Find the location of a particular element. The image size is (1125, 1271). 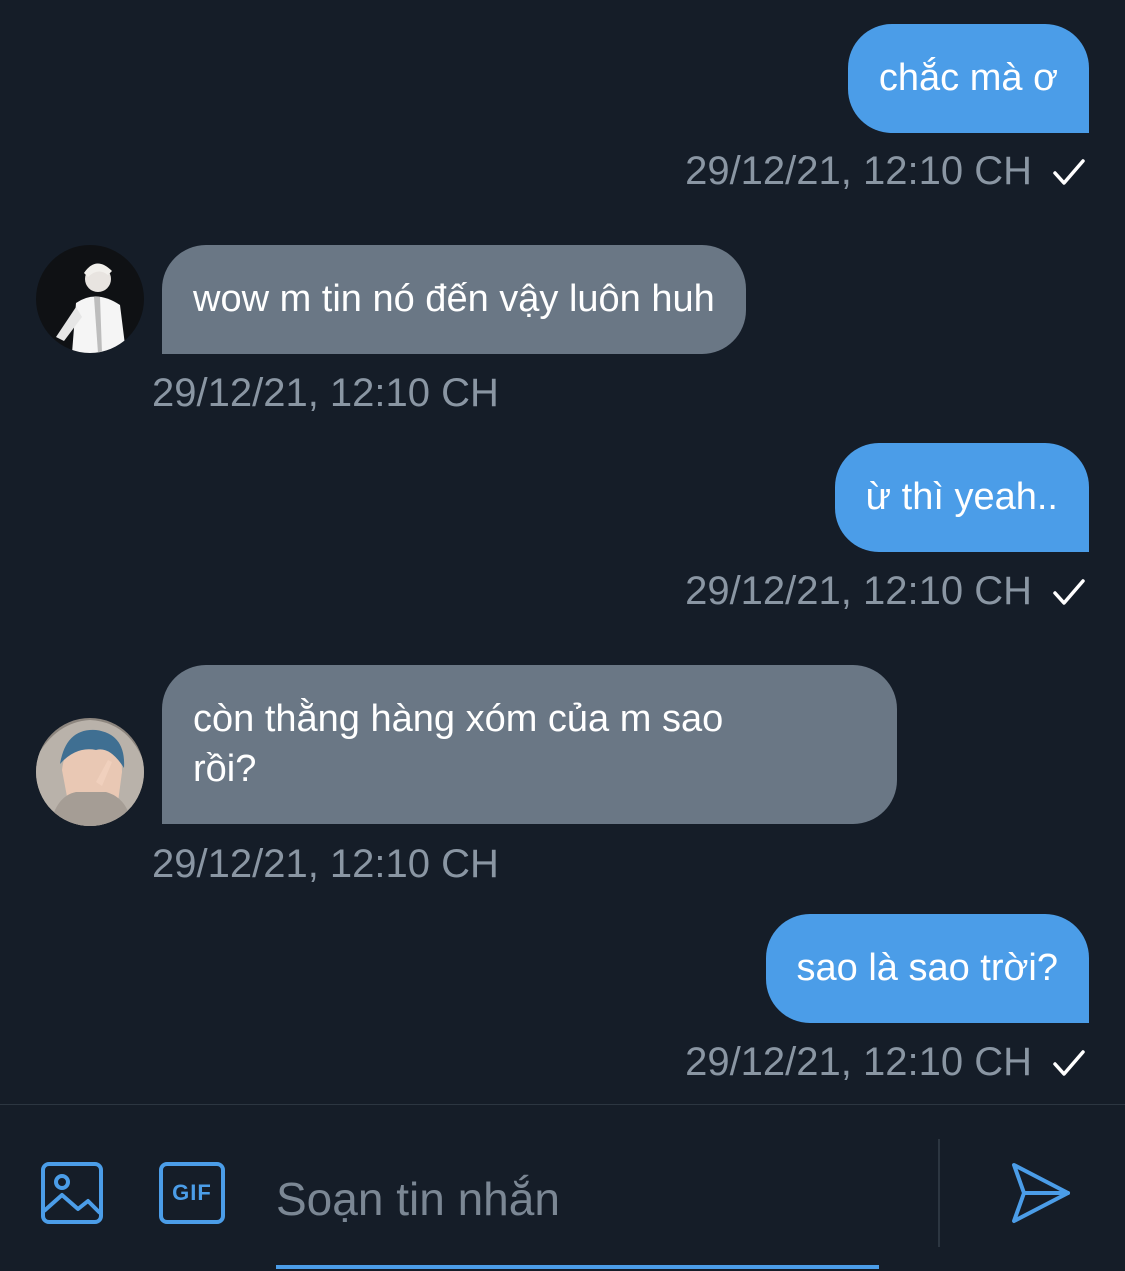

send-button is located at coordinates (1040, 1193).